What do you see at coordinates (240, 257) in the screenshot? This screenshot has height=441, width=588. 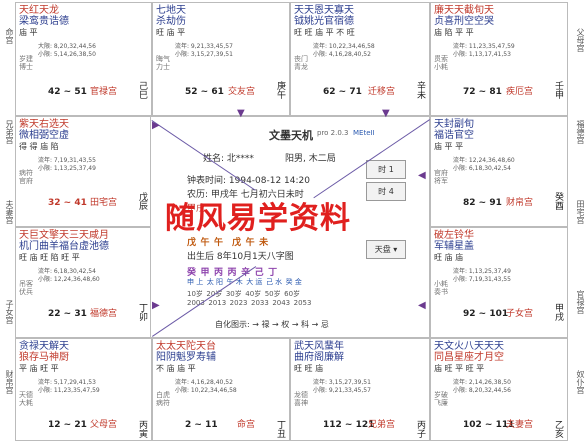 I see `day-line: 出生后 8年10月1天八字图` at bounding box center [240, 257].